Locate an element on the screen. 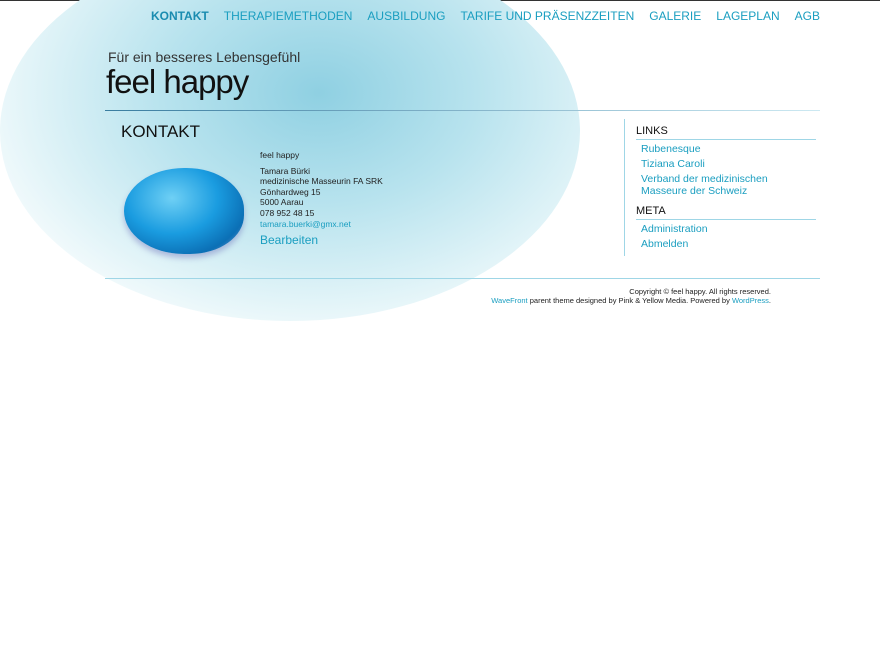  contact-name: Tamara Bürki is located at coordinates (285, 170).